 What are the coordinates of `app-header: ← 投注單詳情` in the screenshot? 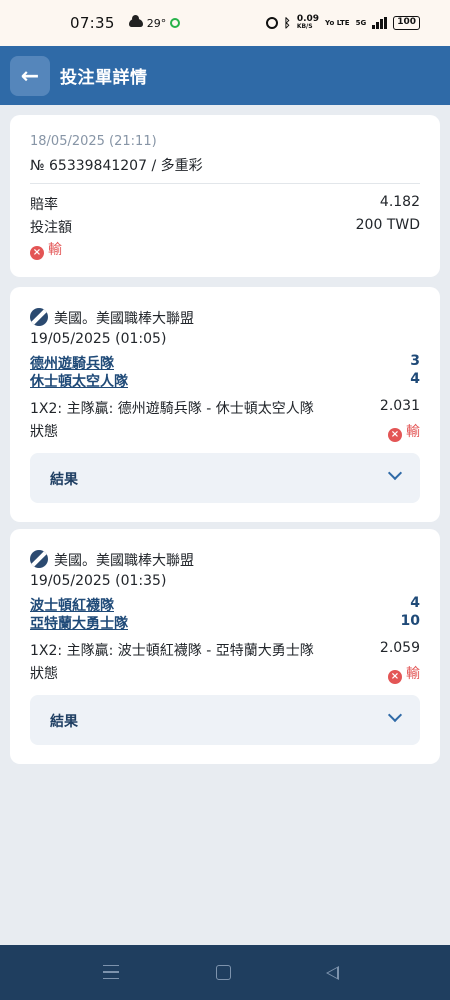 It's located at (225, 75).